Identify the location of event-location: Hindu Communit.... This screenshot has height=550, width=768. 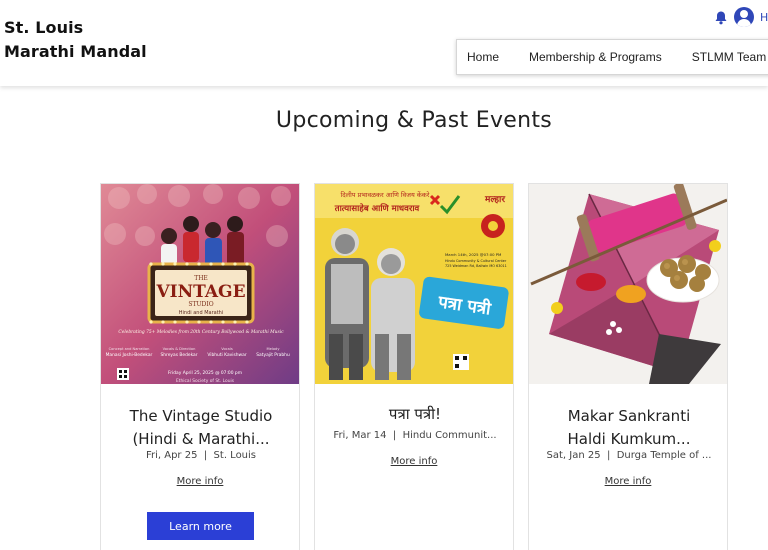
(449, 435).